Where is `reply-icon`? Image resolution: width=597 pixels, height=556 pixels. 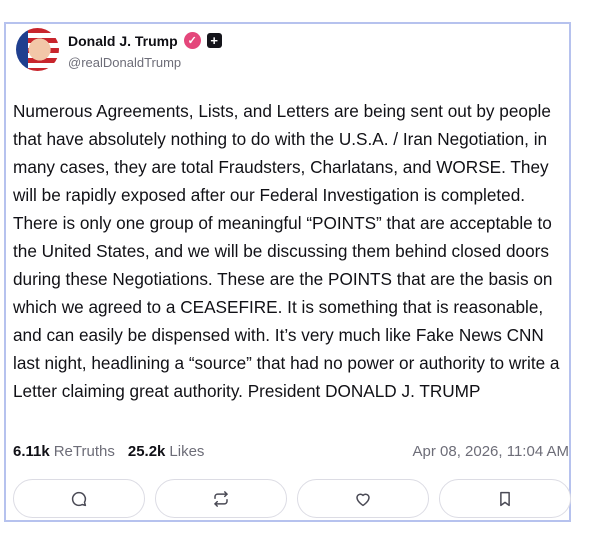 reply-icon is located at coordinates (79, 498).